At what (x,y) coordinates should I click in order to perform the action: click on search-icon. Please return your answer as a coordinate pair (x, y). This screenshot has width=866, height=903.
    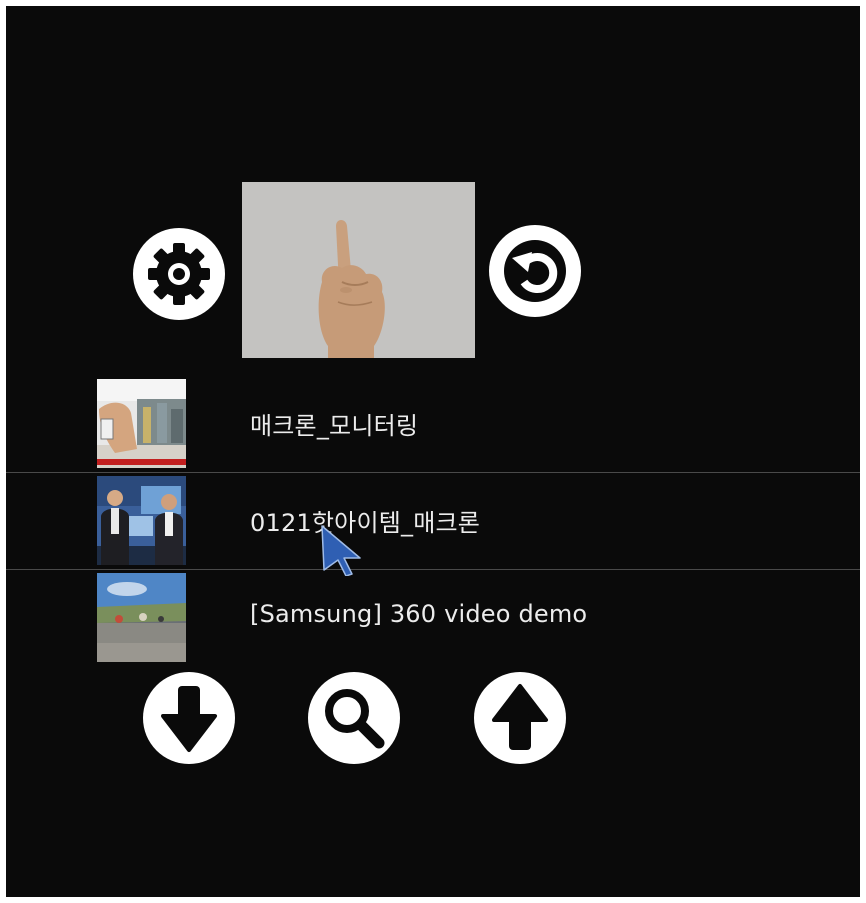
    Looking at the image, I should click on (355, 719).